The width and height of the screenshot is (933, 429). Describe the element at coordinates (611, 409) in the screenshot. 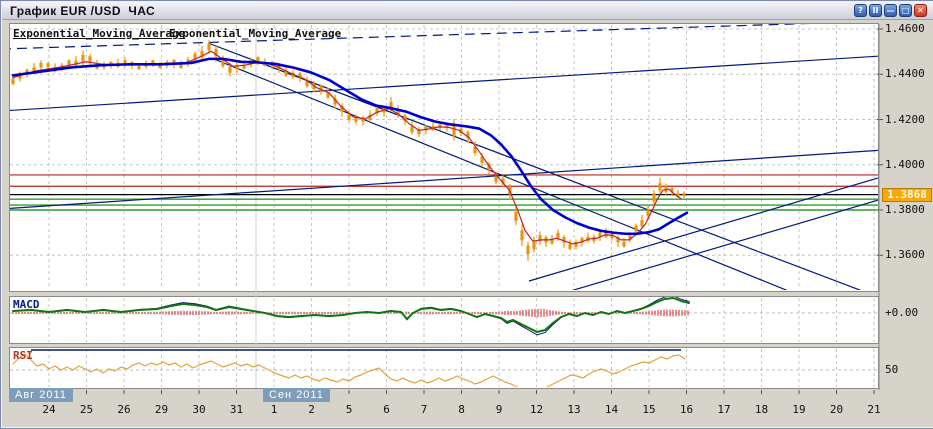

I see `day-tick-label: 14` at that location.